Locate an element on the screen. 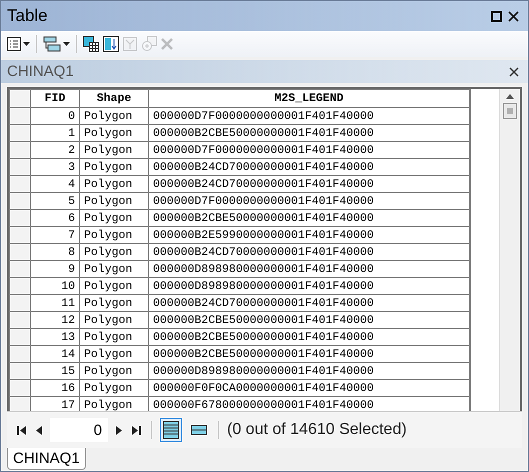 Image resolution: width=529 pixels, height=472 pixels. table-cell: 0 is located at coordinates (55, 116).